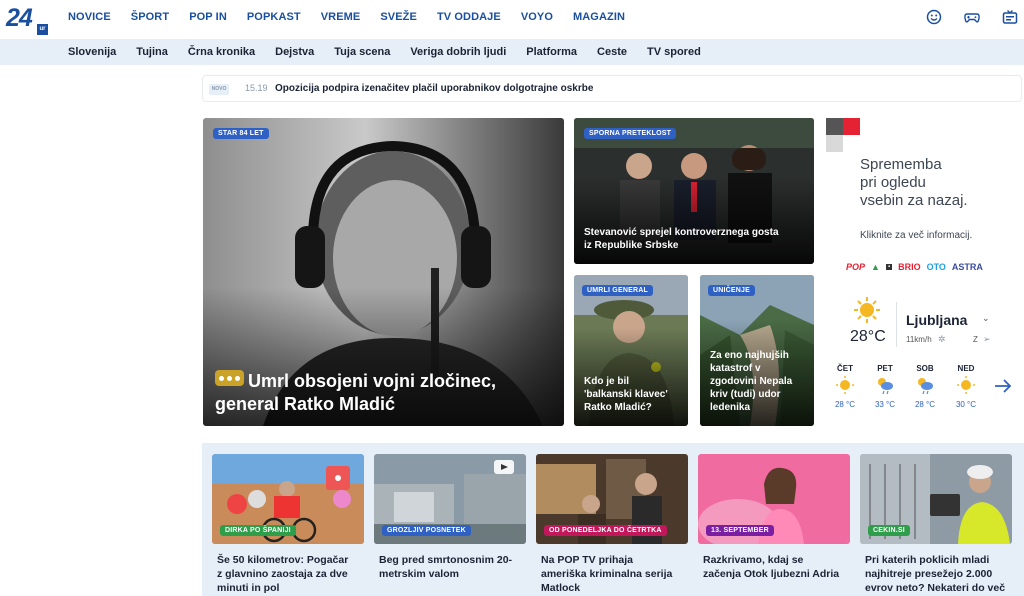  What do you see at coordinates (150, 17) in the screenshot?
I see `nav-item-sport: ŠPORT` at bounding box center [150, 17].